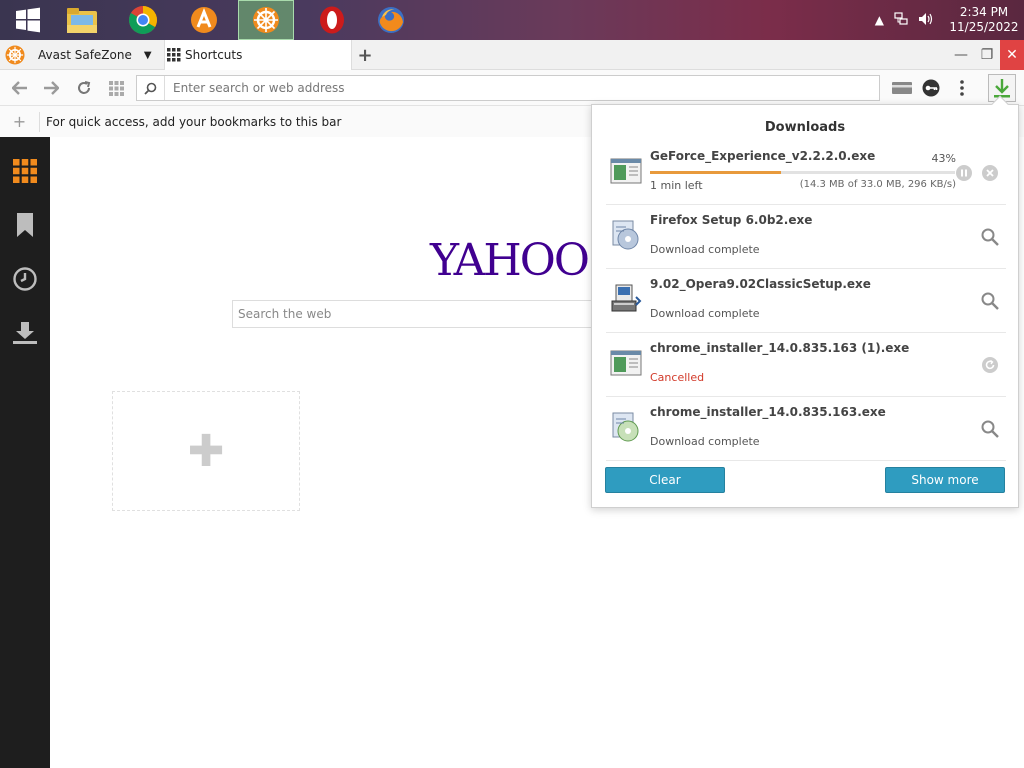  I want to click on firefox-button, so click(391, 20).